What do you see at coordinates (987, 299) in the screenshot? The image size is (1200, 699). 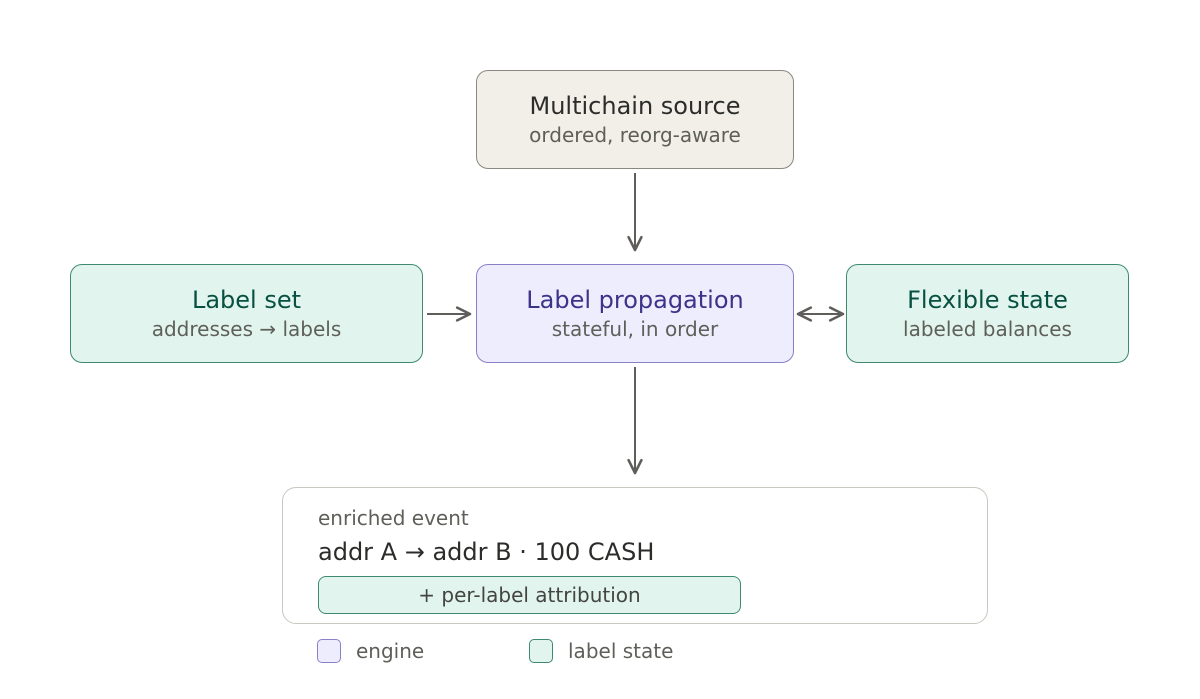 I see `node-title: Flexible state` at bounding box center [987, 299].